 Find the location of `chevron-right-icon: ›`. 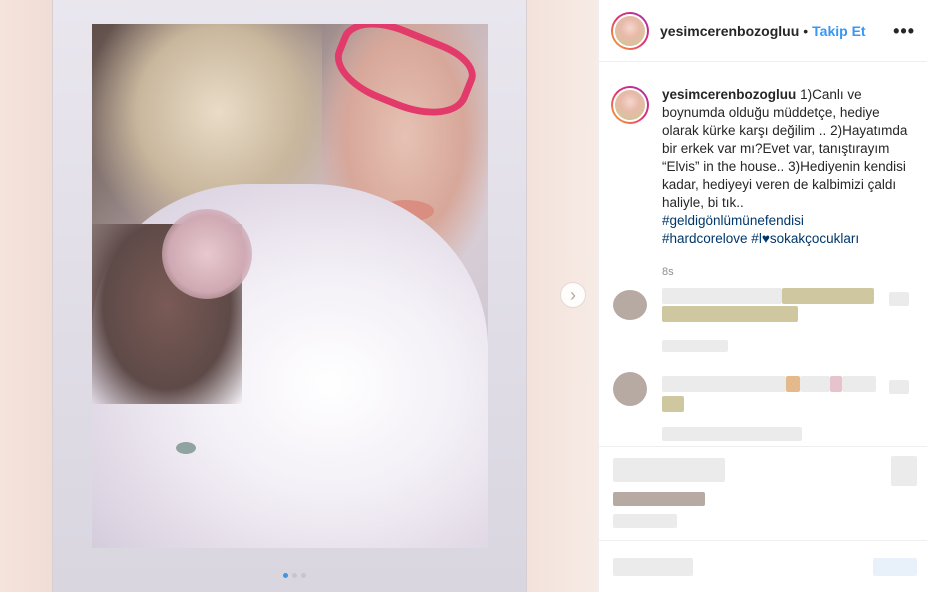

chevron-right-icon: › is located at coordinates (573, 294).